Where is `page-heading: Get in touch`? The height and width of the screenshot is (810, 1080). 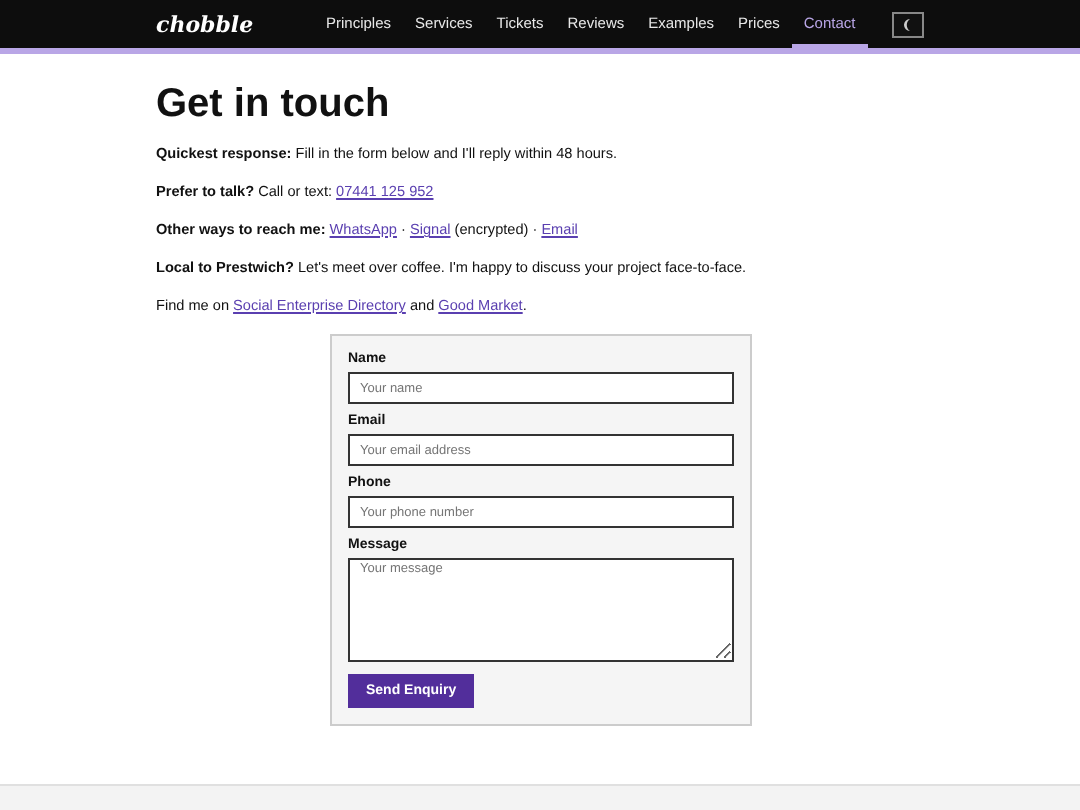
page-heading: Get in touch is located at coordinates (274, 105).